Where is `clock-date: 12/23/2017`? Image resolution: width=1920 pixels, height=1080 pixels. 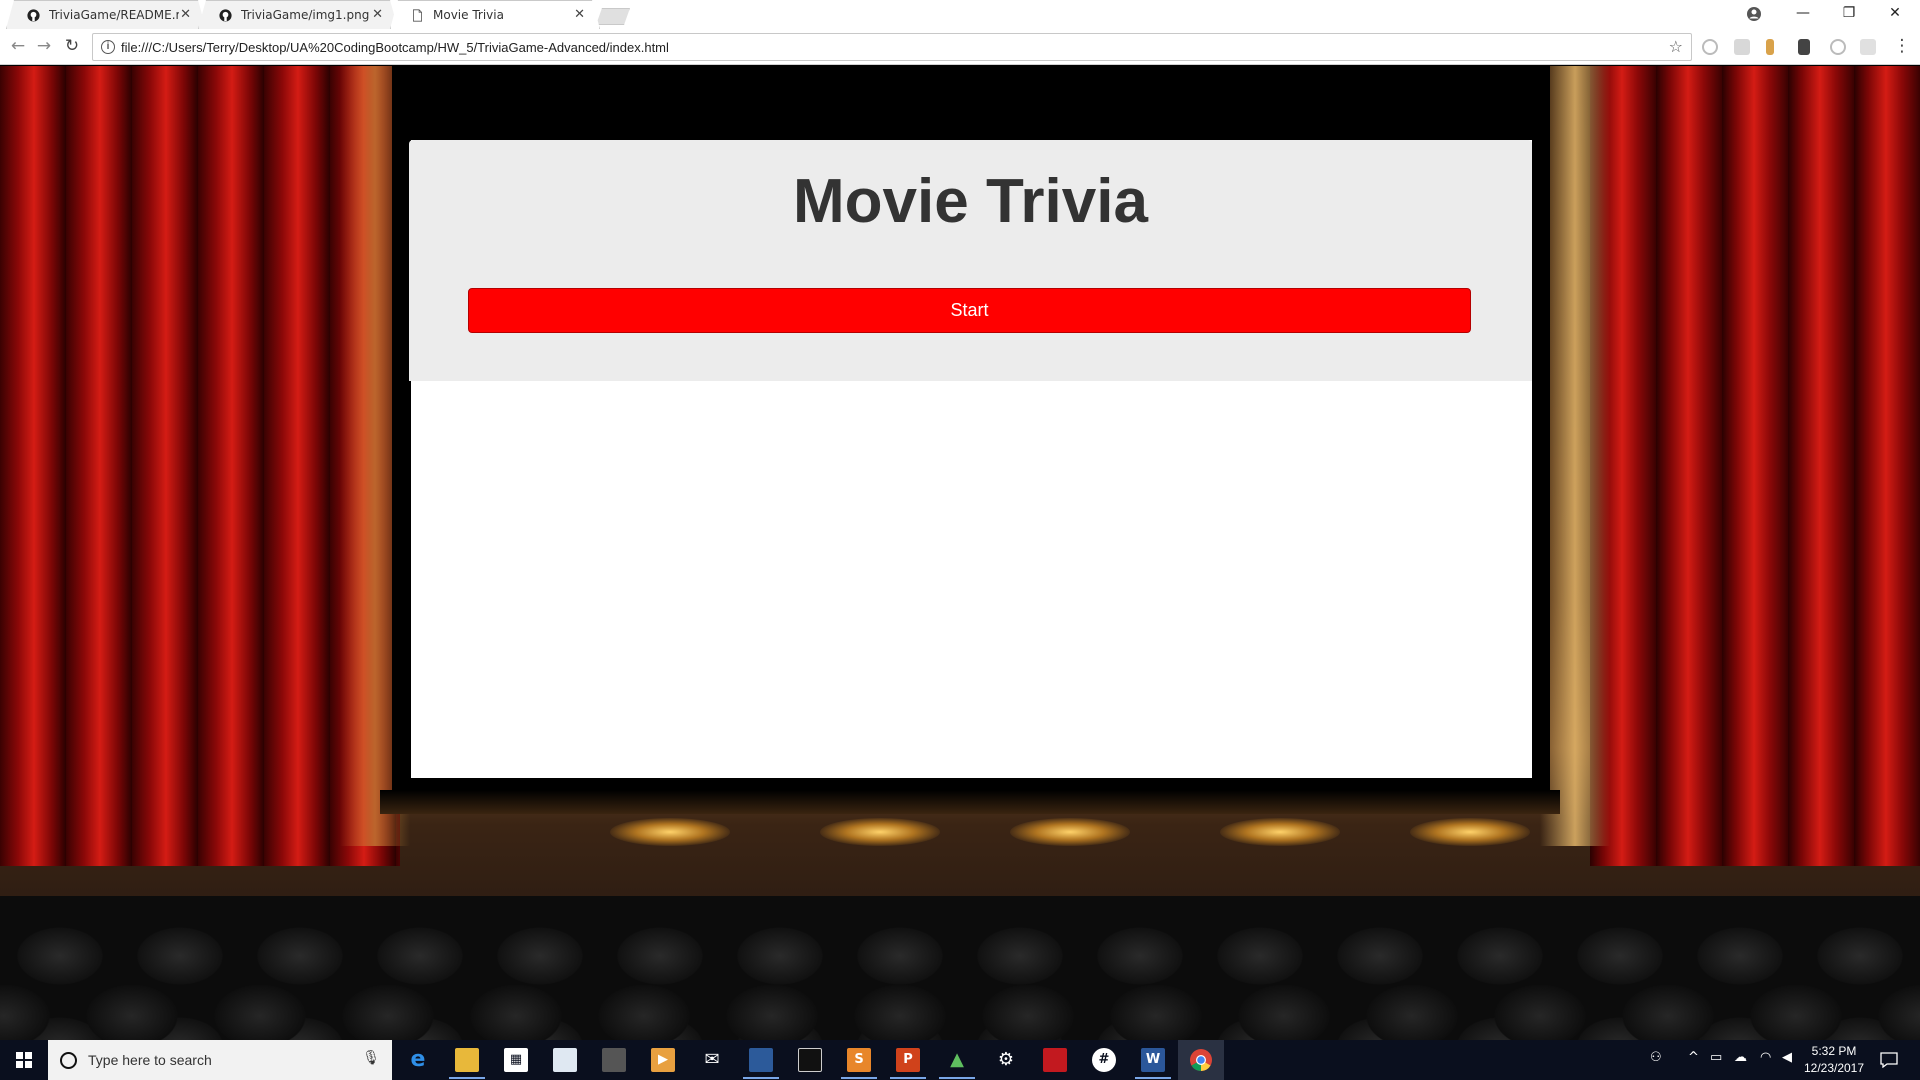 clock-date: 12/23/2017 is located at coordinates (1834, 1068).